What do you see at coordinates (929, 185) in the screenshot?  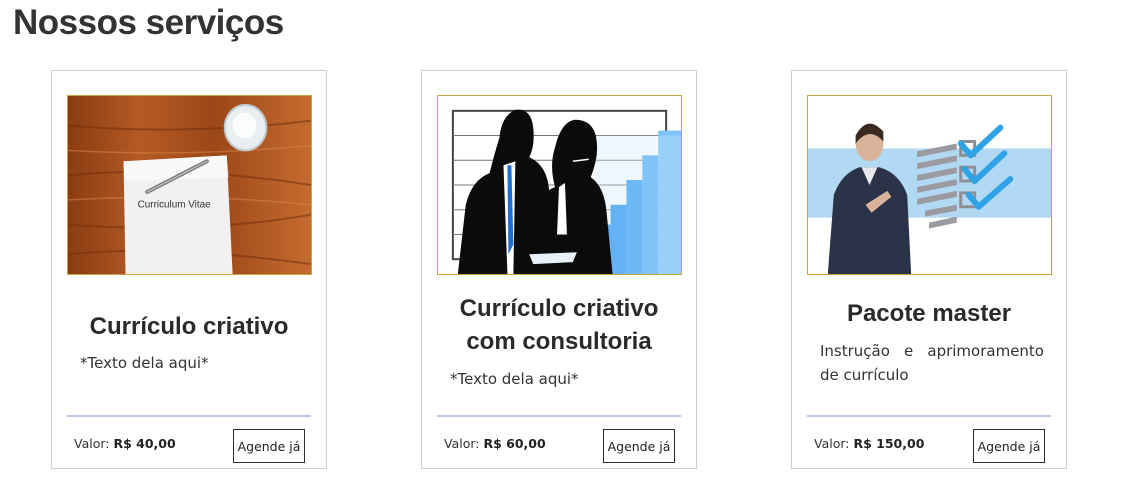 I see `service-image-checklist` at bounding box center [929, 185].